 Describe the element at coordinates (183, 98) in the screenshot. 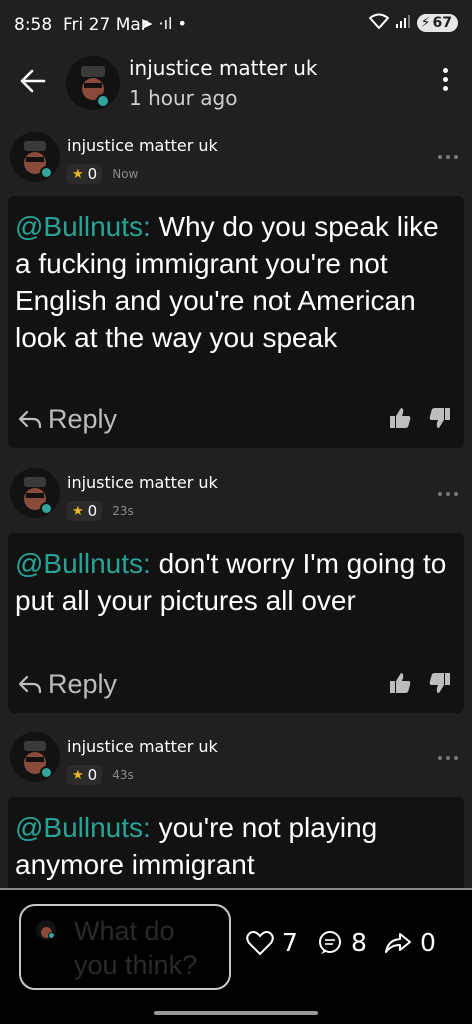

I see `page-subtitle: 1 hour ago` at that location.